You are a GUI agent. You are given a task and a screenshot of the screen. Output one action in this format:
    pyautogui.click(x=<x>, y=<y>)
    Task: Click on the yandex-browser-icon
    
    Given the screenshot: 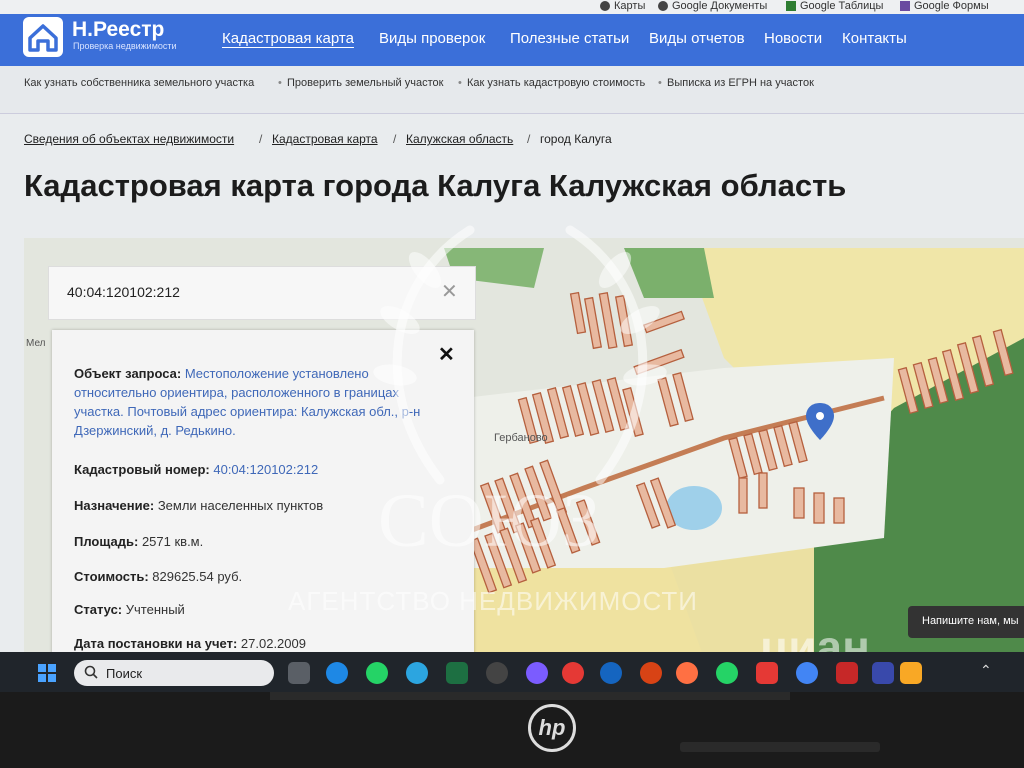 What is the action you would take?
    pyautogui.click(x=573, y=673)
    